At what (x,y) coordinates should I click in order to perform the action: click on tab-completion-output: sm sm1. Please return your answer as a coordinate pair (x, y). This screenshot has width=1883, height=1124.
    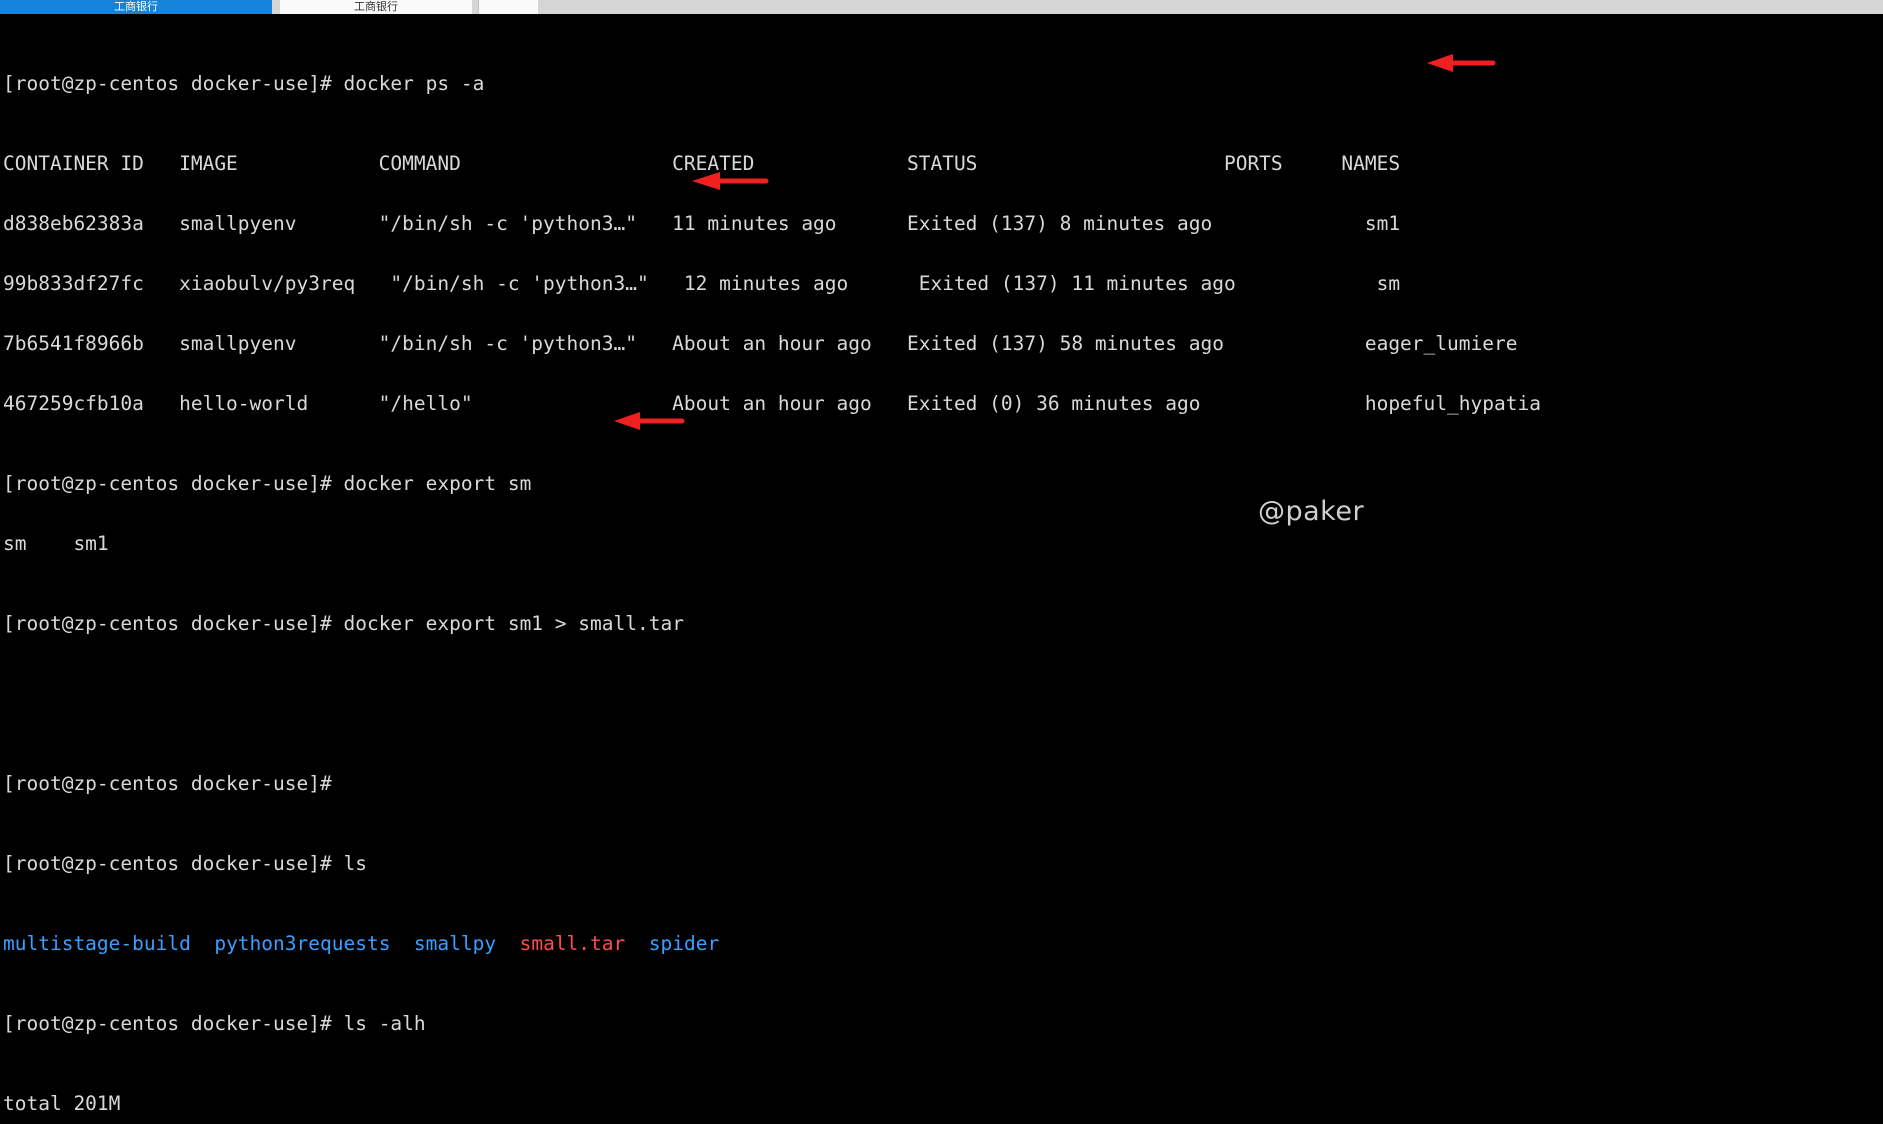
    Looking at the image, I should click on (943, 544).